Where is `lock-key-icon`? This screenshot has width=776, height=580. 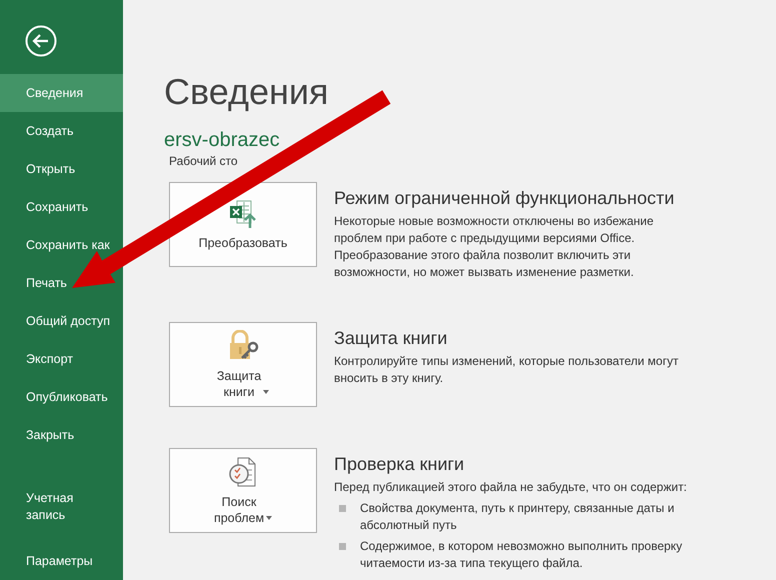
lock-key-icon is located at coordinates (243, 346).